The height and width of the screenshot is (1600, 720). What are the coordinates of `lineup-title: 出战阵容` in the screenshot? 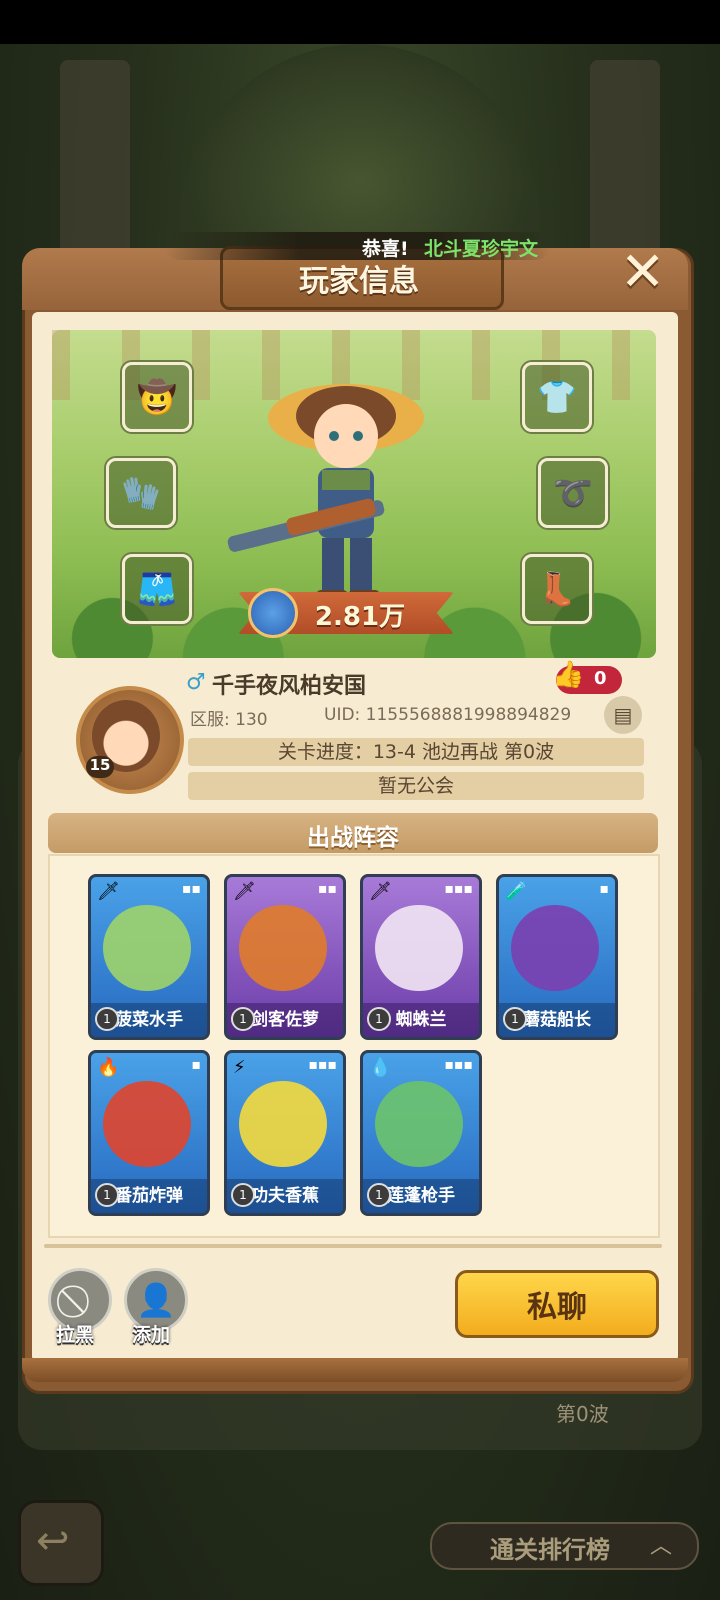 It's located at (353, 838).